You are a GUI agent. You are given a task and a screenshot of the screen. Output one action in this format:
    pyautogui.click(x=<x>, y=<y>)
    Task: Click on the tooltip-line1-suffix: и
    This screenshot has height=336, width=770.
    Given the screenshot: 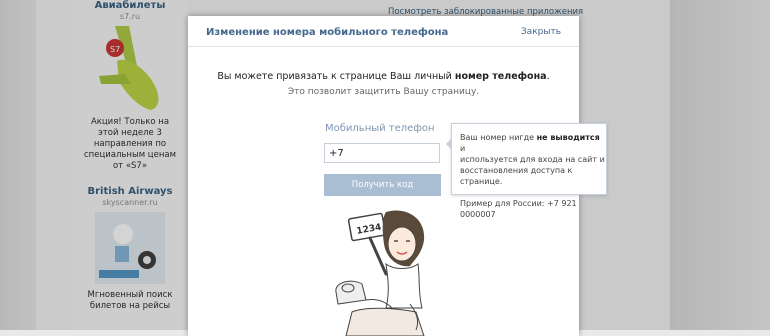 What is the action you would take?
    pyautogui.click(x=463, y=148)
    